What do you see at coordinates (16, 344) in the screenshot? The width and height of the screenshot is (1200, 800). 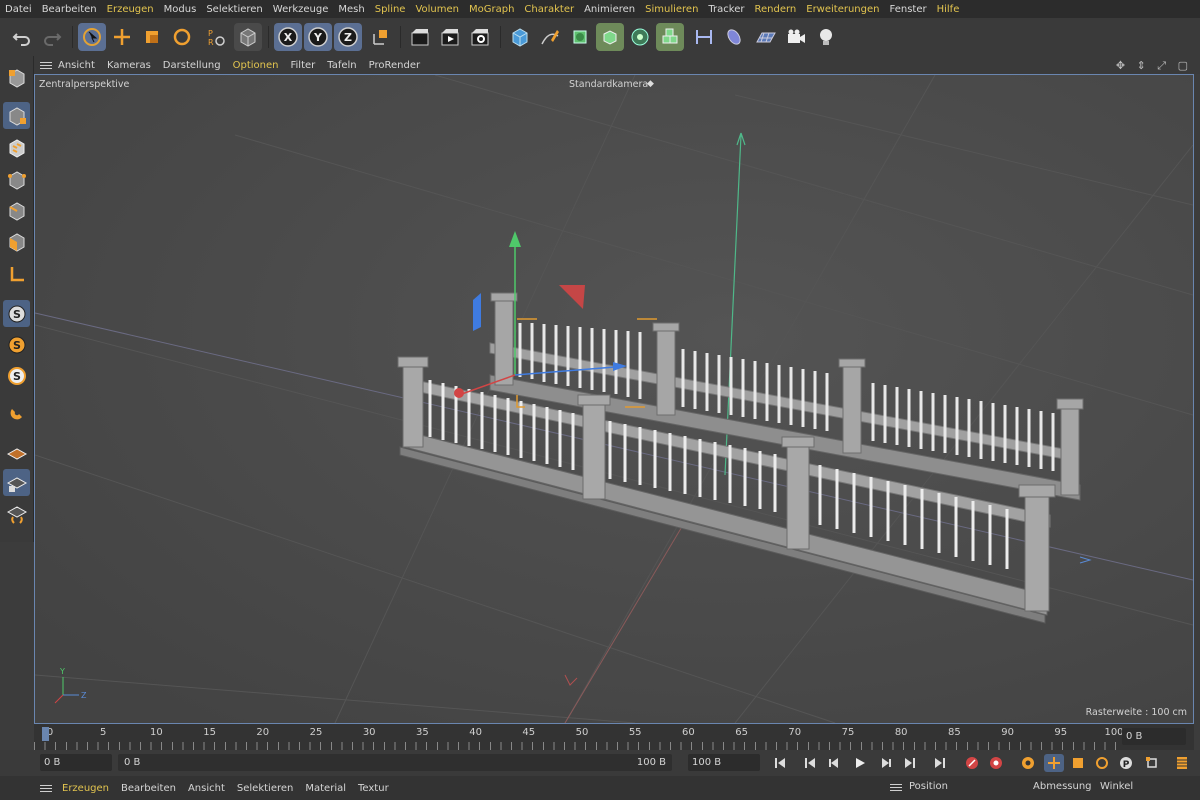 I see `solo-button: S` at bounding box center [16, 344].